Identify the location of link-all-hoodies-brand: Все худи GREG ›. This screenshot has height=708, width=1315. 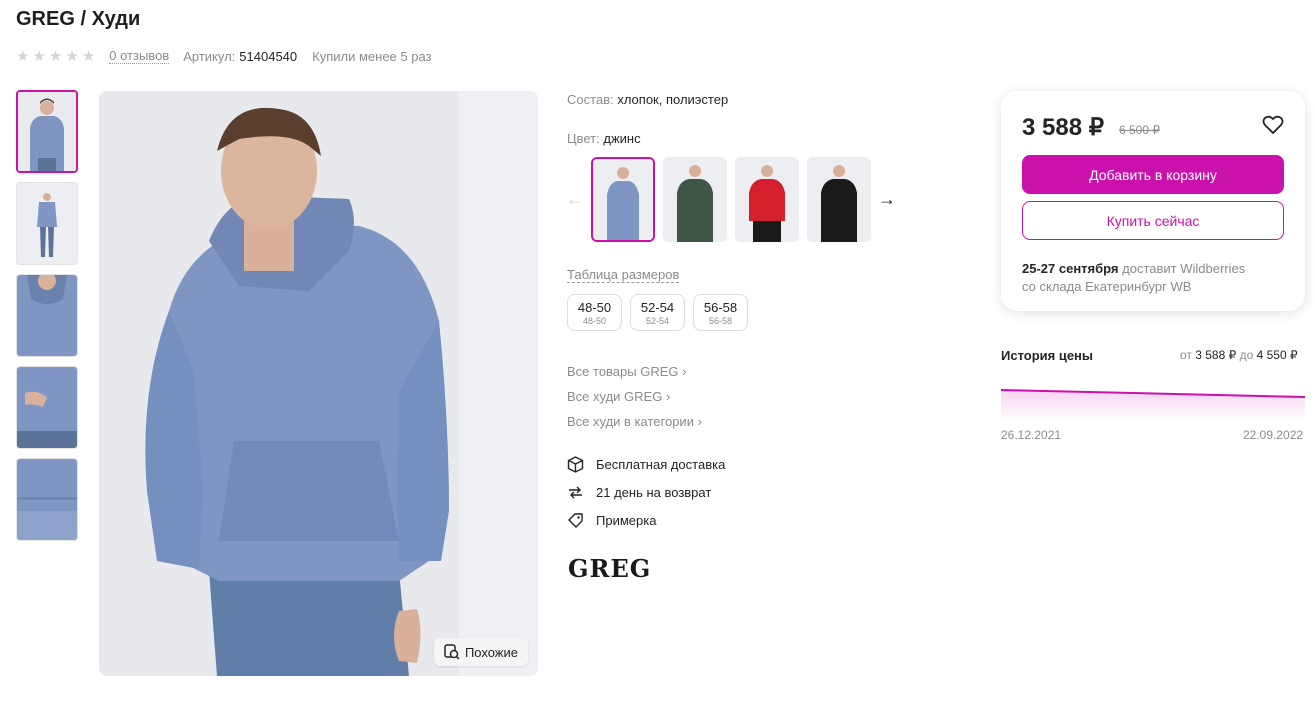
(634, 396).